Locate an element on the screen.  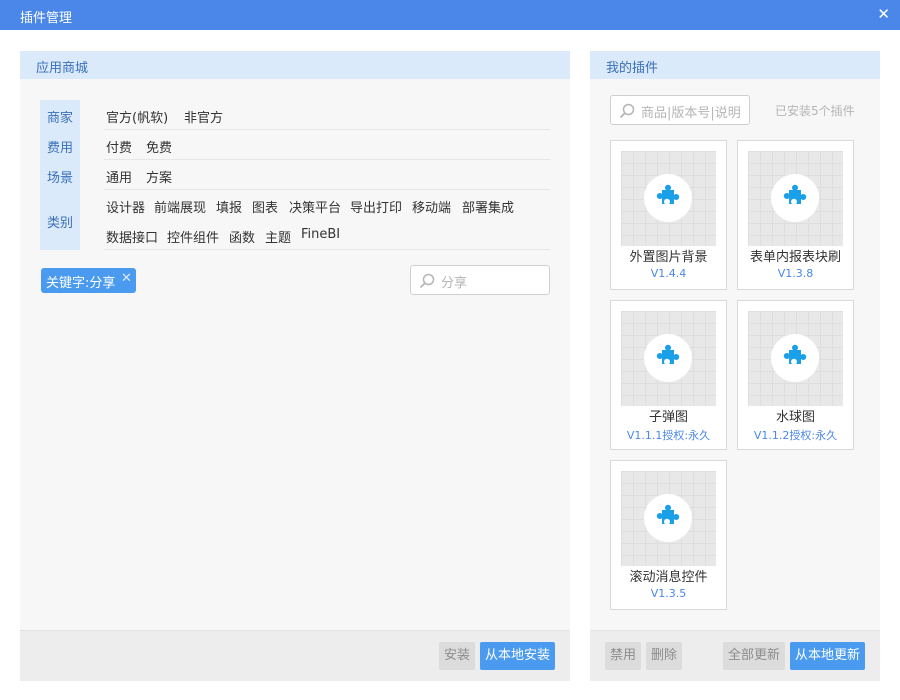
filter-row-vendor: 官方(帆软) 非官方 is located at coordinates (327, 115).